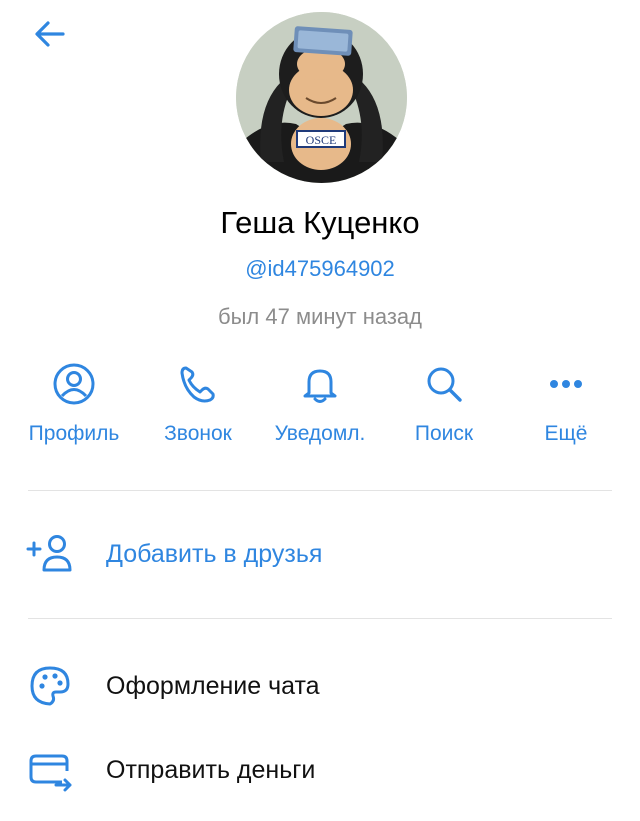  What do you see at coordinates (566, 404) in the screenshot?
I see `more-button: Ещё` at bounding box center [566, 404].